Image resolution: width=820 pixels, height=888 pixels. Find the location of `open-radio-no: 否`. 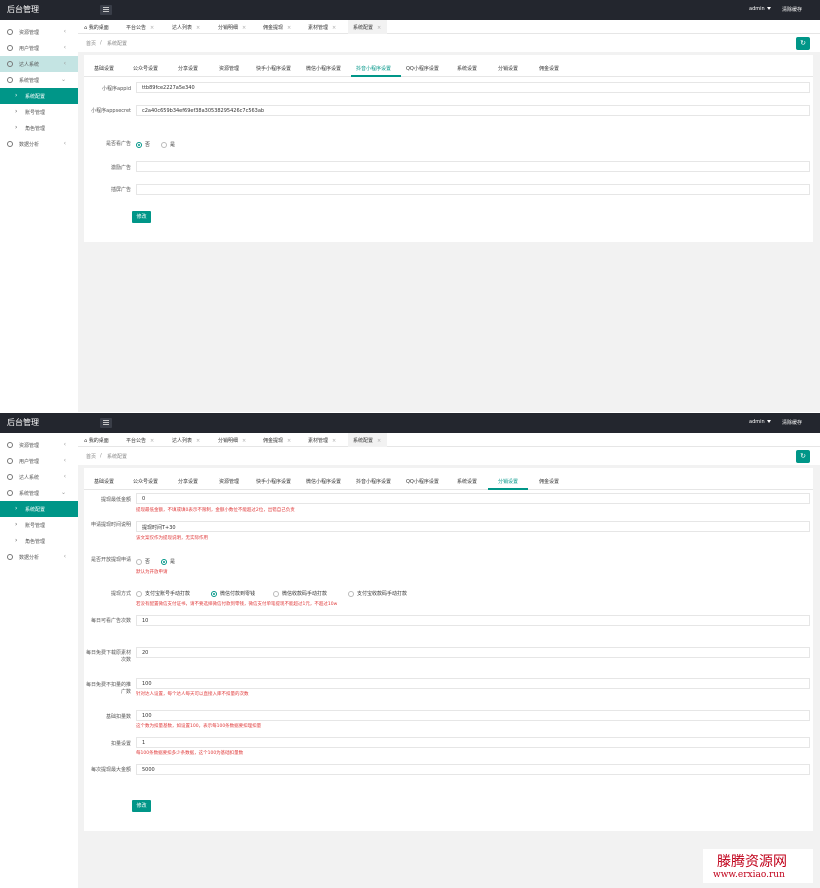

open-radio-no: 否 is located at coordinates (143, 561).